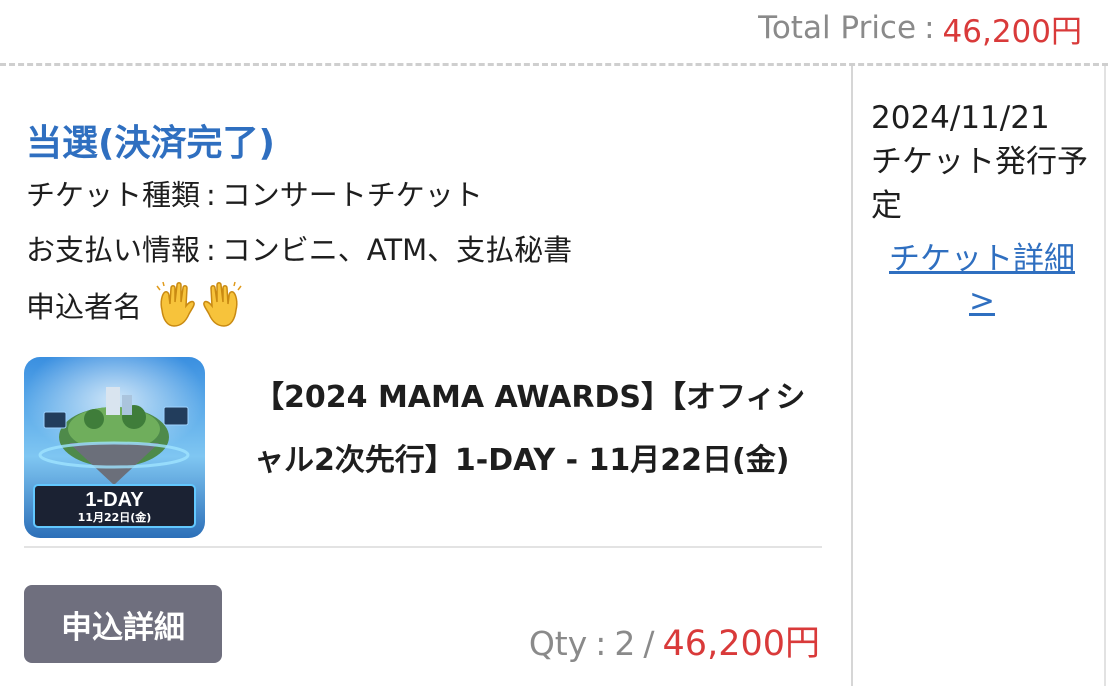 The height and width of the screenshot is (686, 1108). What do you see at coordinates (920, 28) in the screenshot?
I see `total-price-row: Total Price : 46,200円` at bounding box center [920, 28].